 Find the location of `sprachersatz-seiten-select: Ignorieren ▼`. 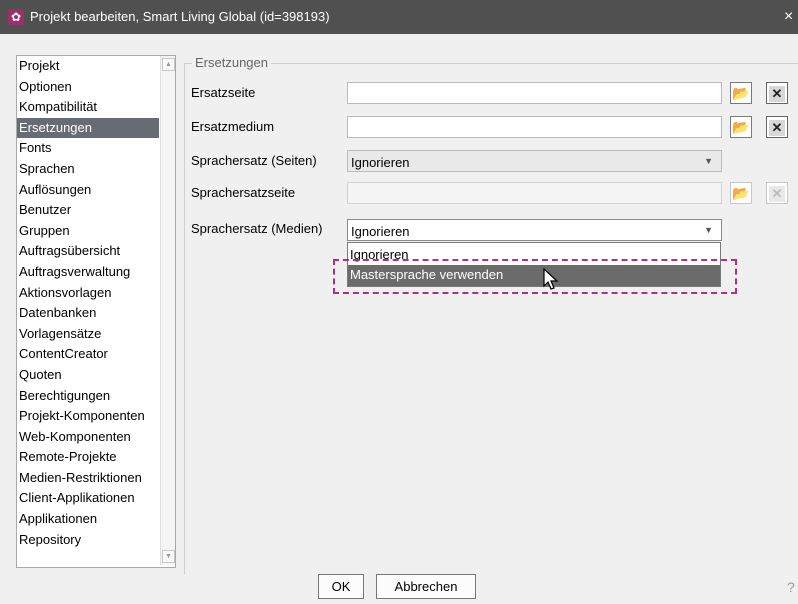

sprachersatz-seiten-select: Ignorieren ▼ is located at coordinates (534, 161).